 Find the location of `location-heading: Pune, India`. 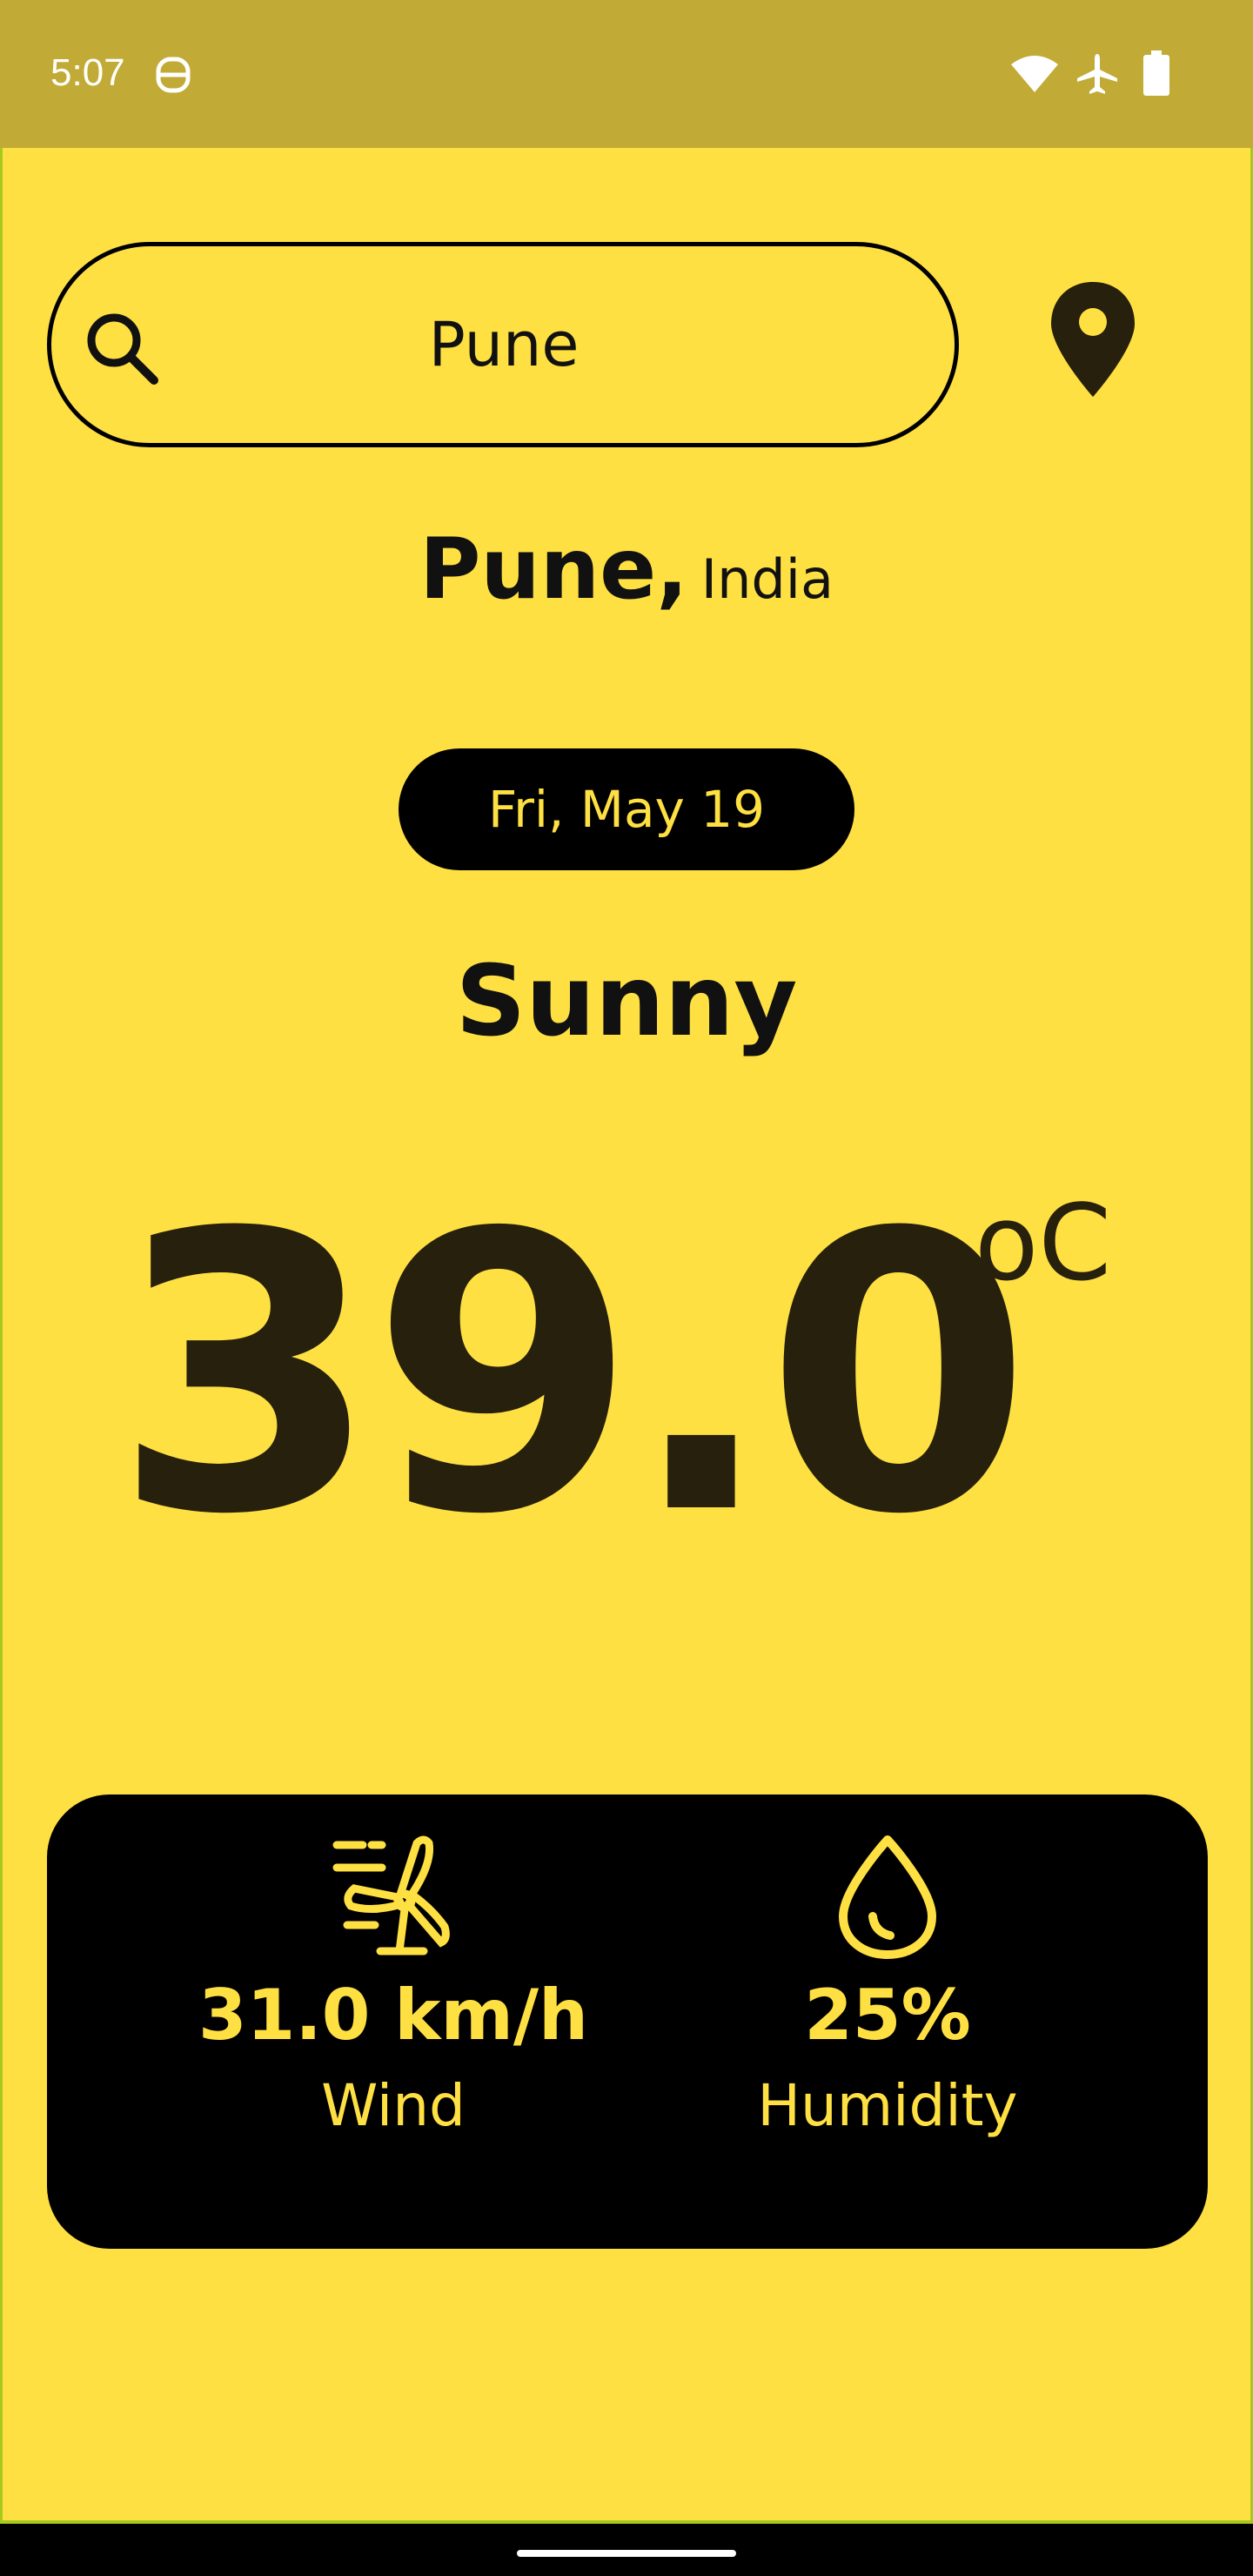

location-heading: Pune, India is located at coordinates (626, 569).